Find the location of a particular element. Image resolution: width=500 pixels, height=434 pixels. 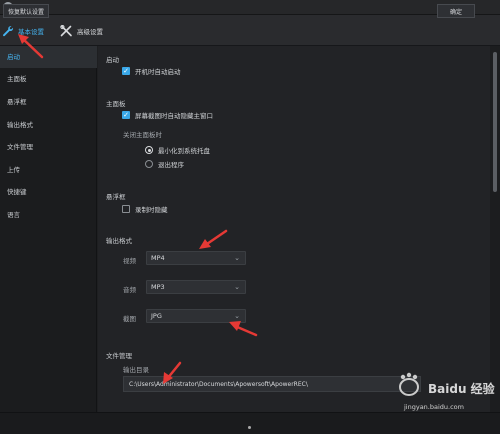

sidebar-item-upload: 上传 is located at coordinates (48, 170).